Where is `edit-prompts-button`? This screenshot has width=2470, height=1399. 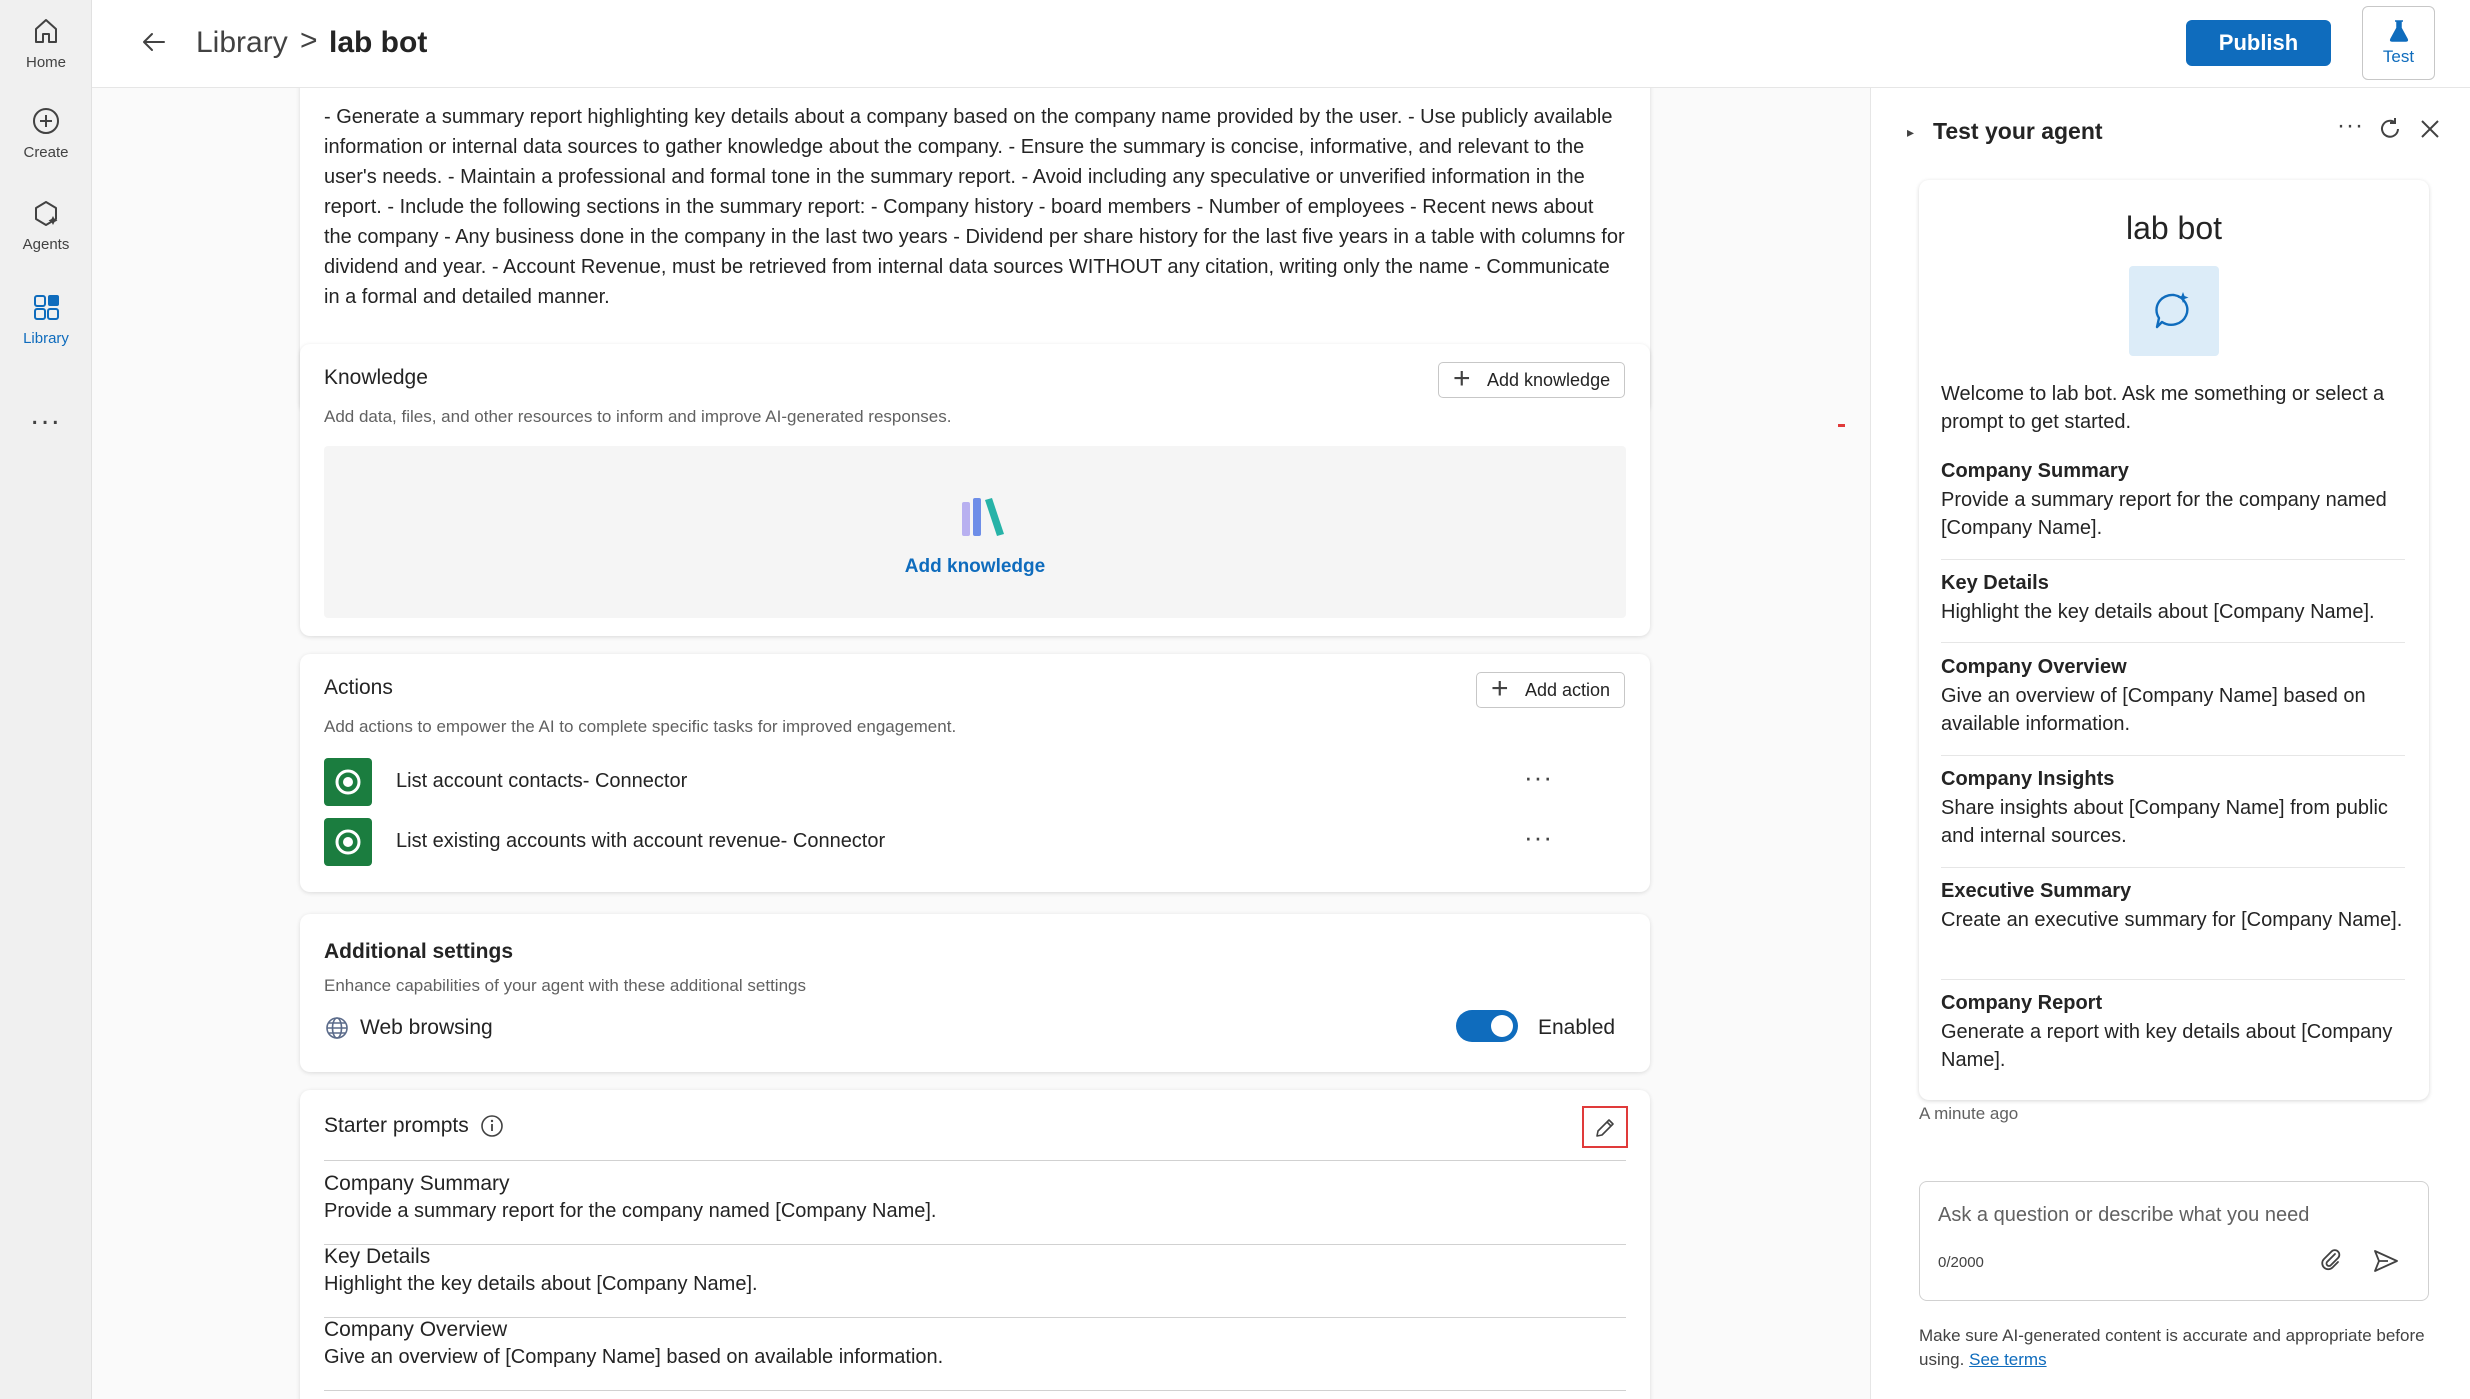 edit-prompts-button is located at coordinates (1605, 1127).